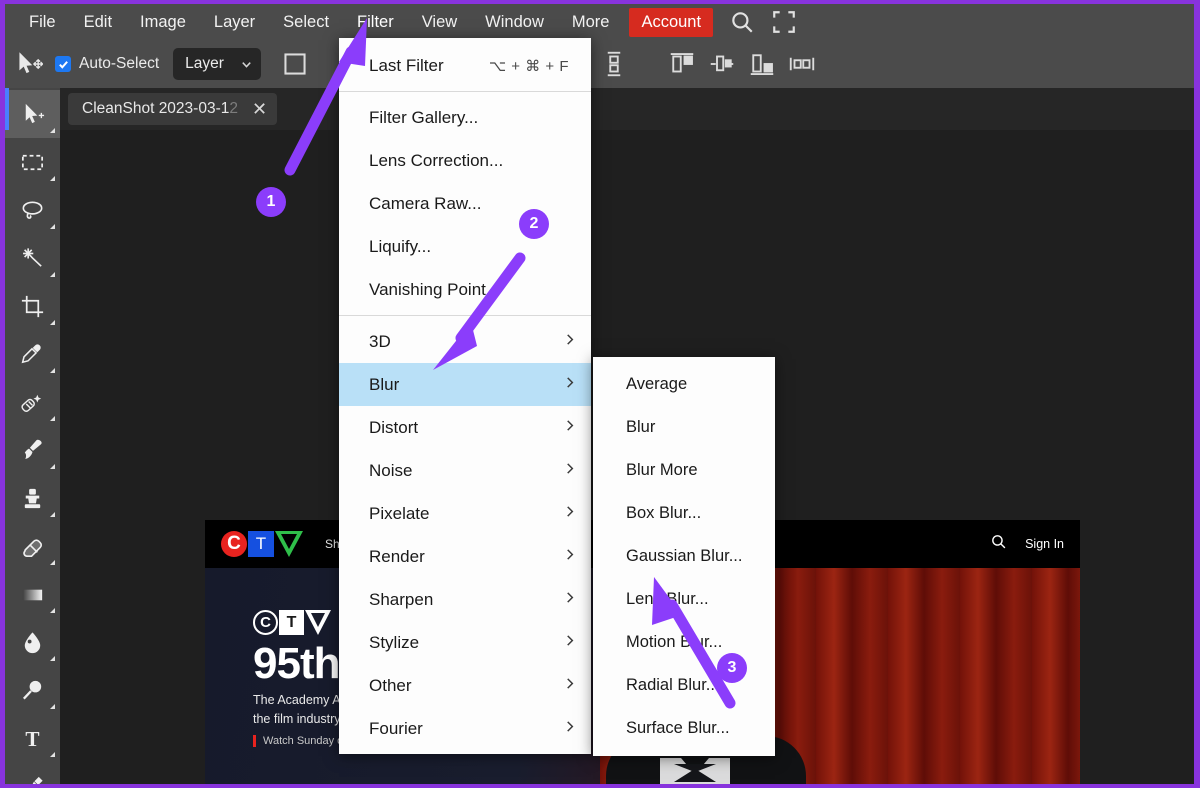 The height and width of the screenshot is (788, 1200). Describe the element at coordinates (306, 22) in the screenshot. I see `menu-select: Select` at that location.